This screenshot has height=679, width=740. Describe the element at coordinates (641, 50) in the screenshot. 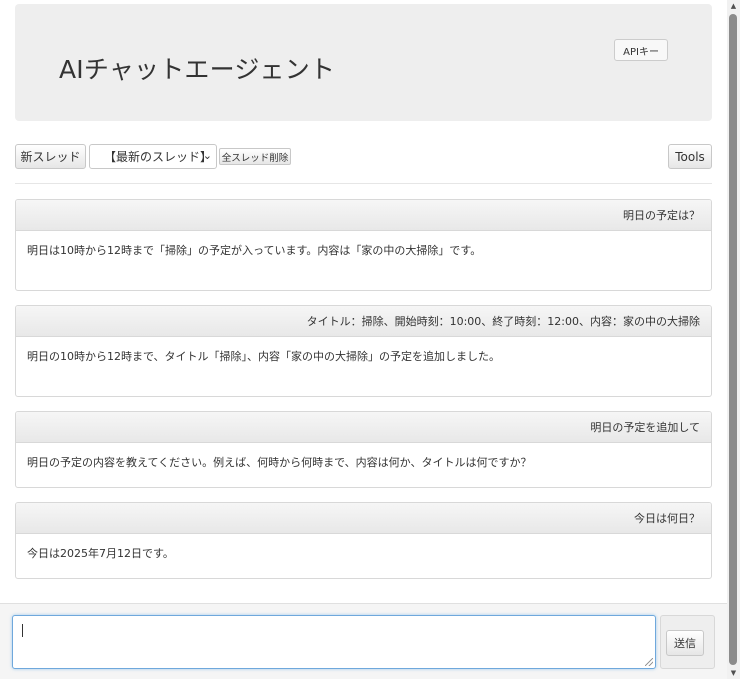

I see `api-key-button: APIキー` at that location.